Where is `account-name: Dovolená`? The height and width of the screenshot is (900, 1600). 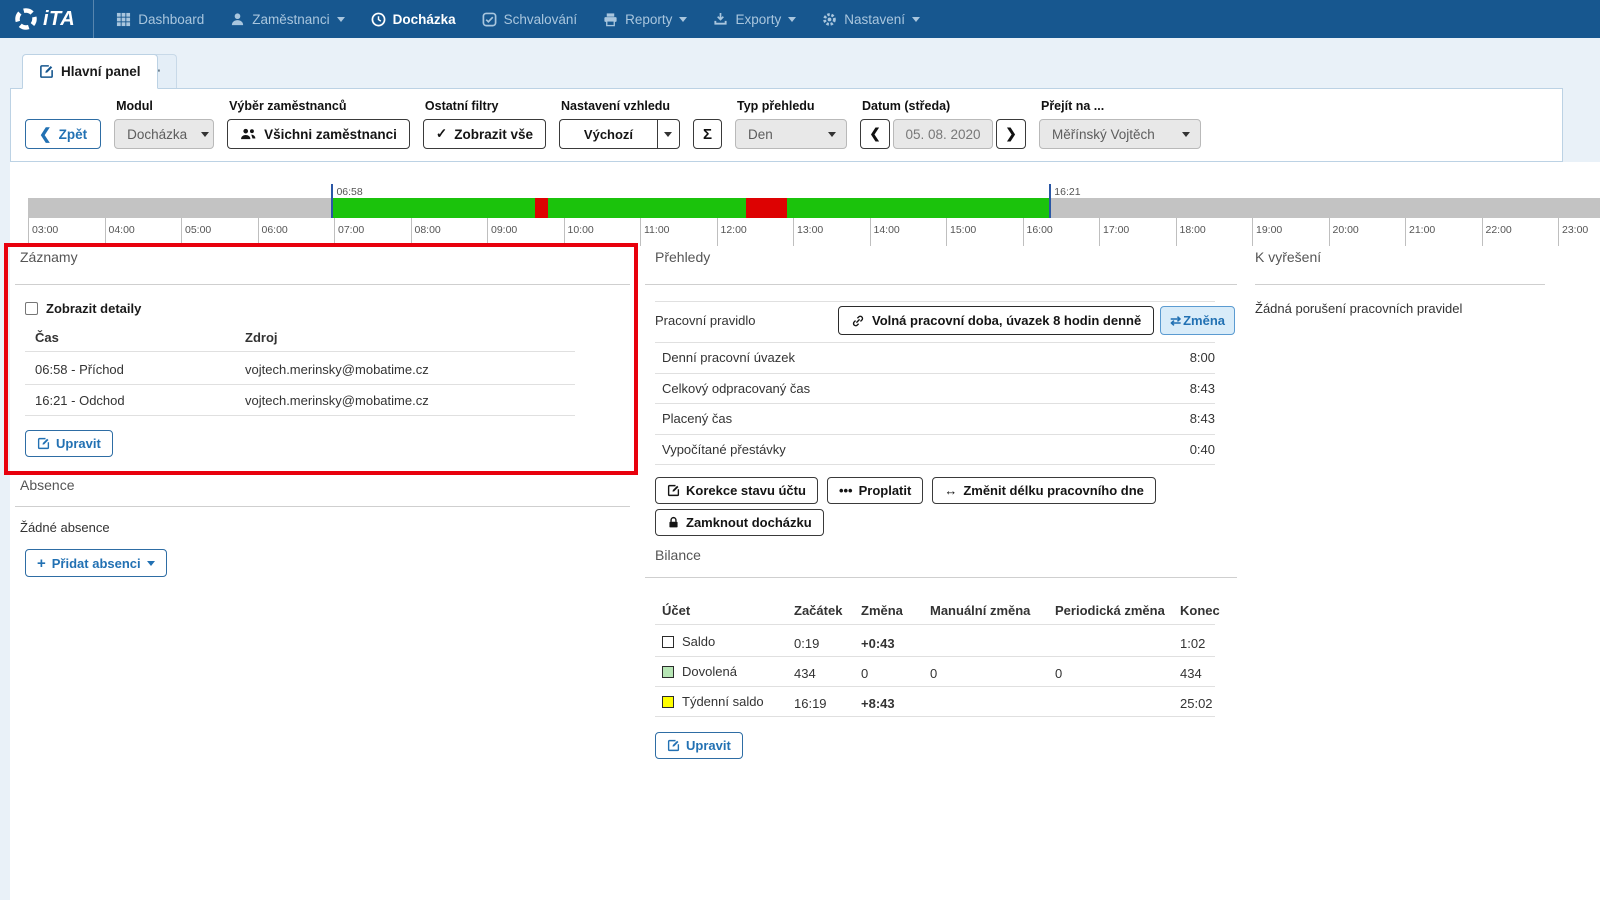 account-name: Dovolená is located at coordinates (709, 671).